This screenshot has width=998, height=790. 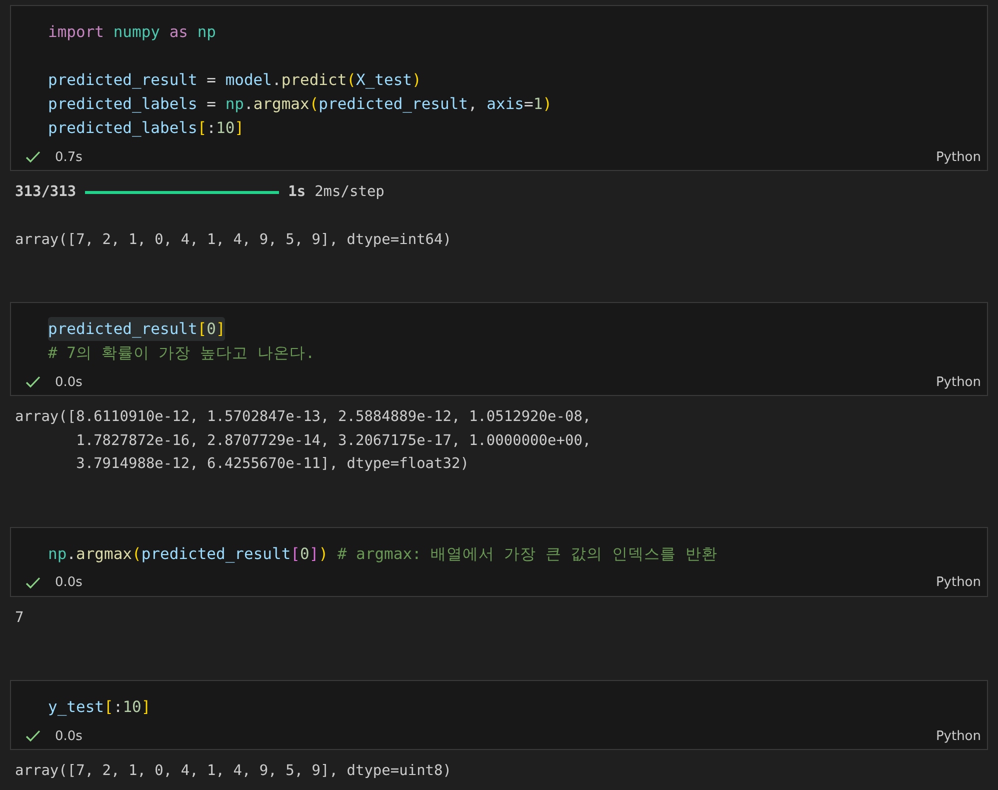 What do you see at coordinates (146, 128) in the screenshot?
I see `code-line: predicted_labels[:10]` at bounding box center [146, 128].